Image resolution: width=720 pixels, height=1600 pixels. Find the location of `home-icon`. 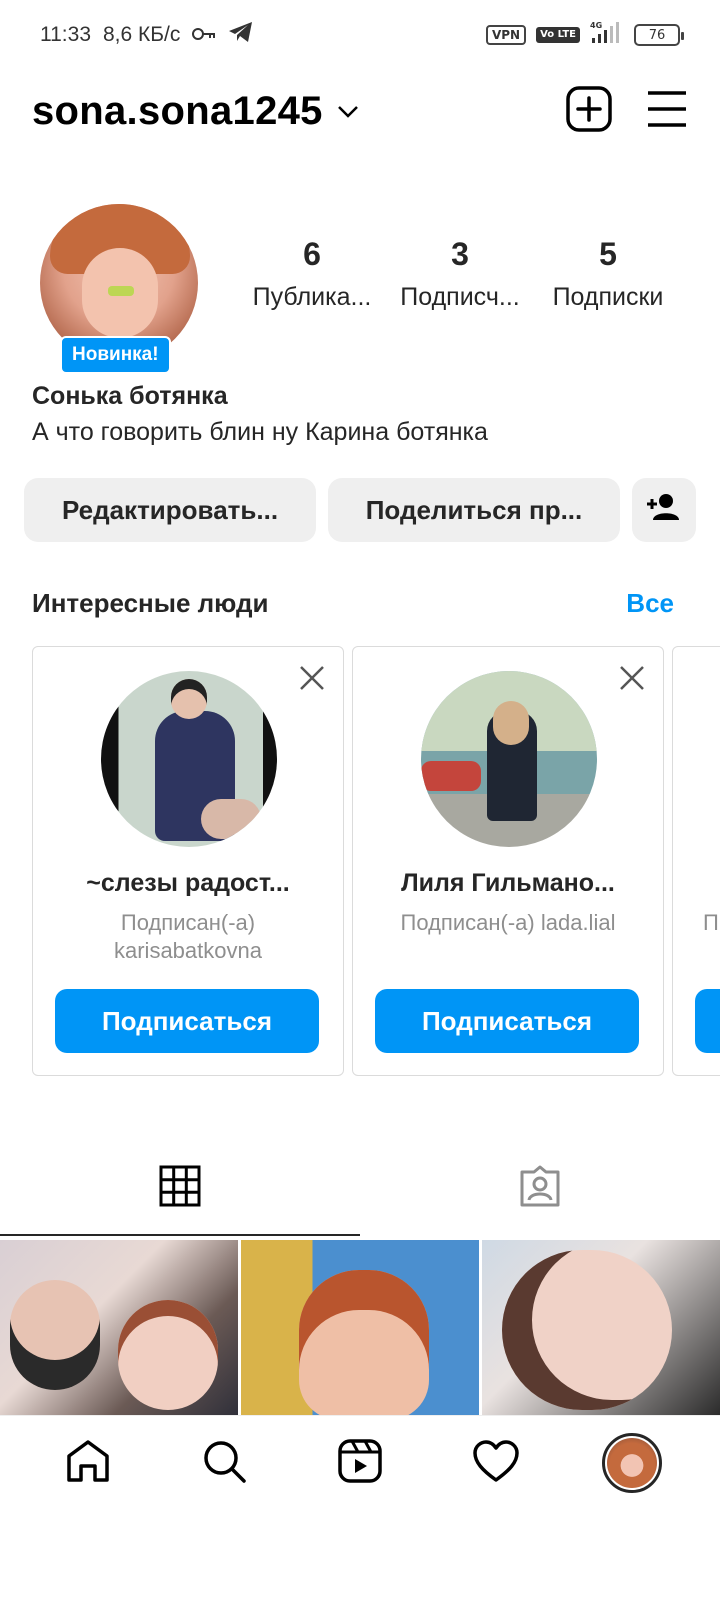

home-icon is located at coordinates (88, 1463).